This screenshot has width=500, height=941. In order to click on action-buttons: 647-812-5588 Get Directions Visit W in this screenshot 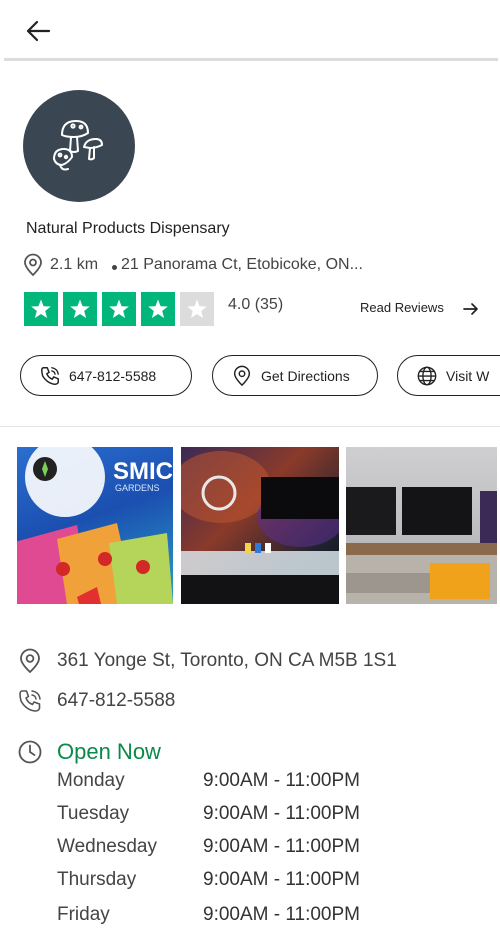, I will do `click(250, 376)`.